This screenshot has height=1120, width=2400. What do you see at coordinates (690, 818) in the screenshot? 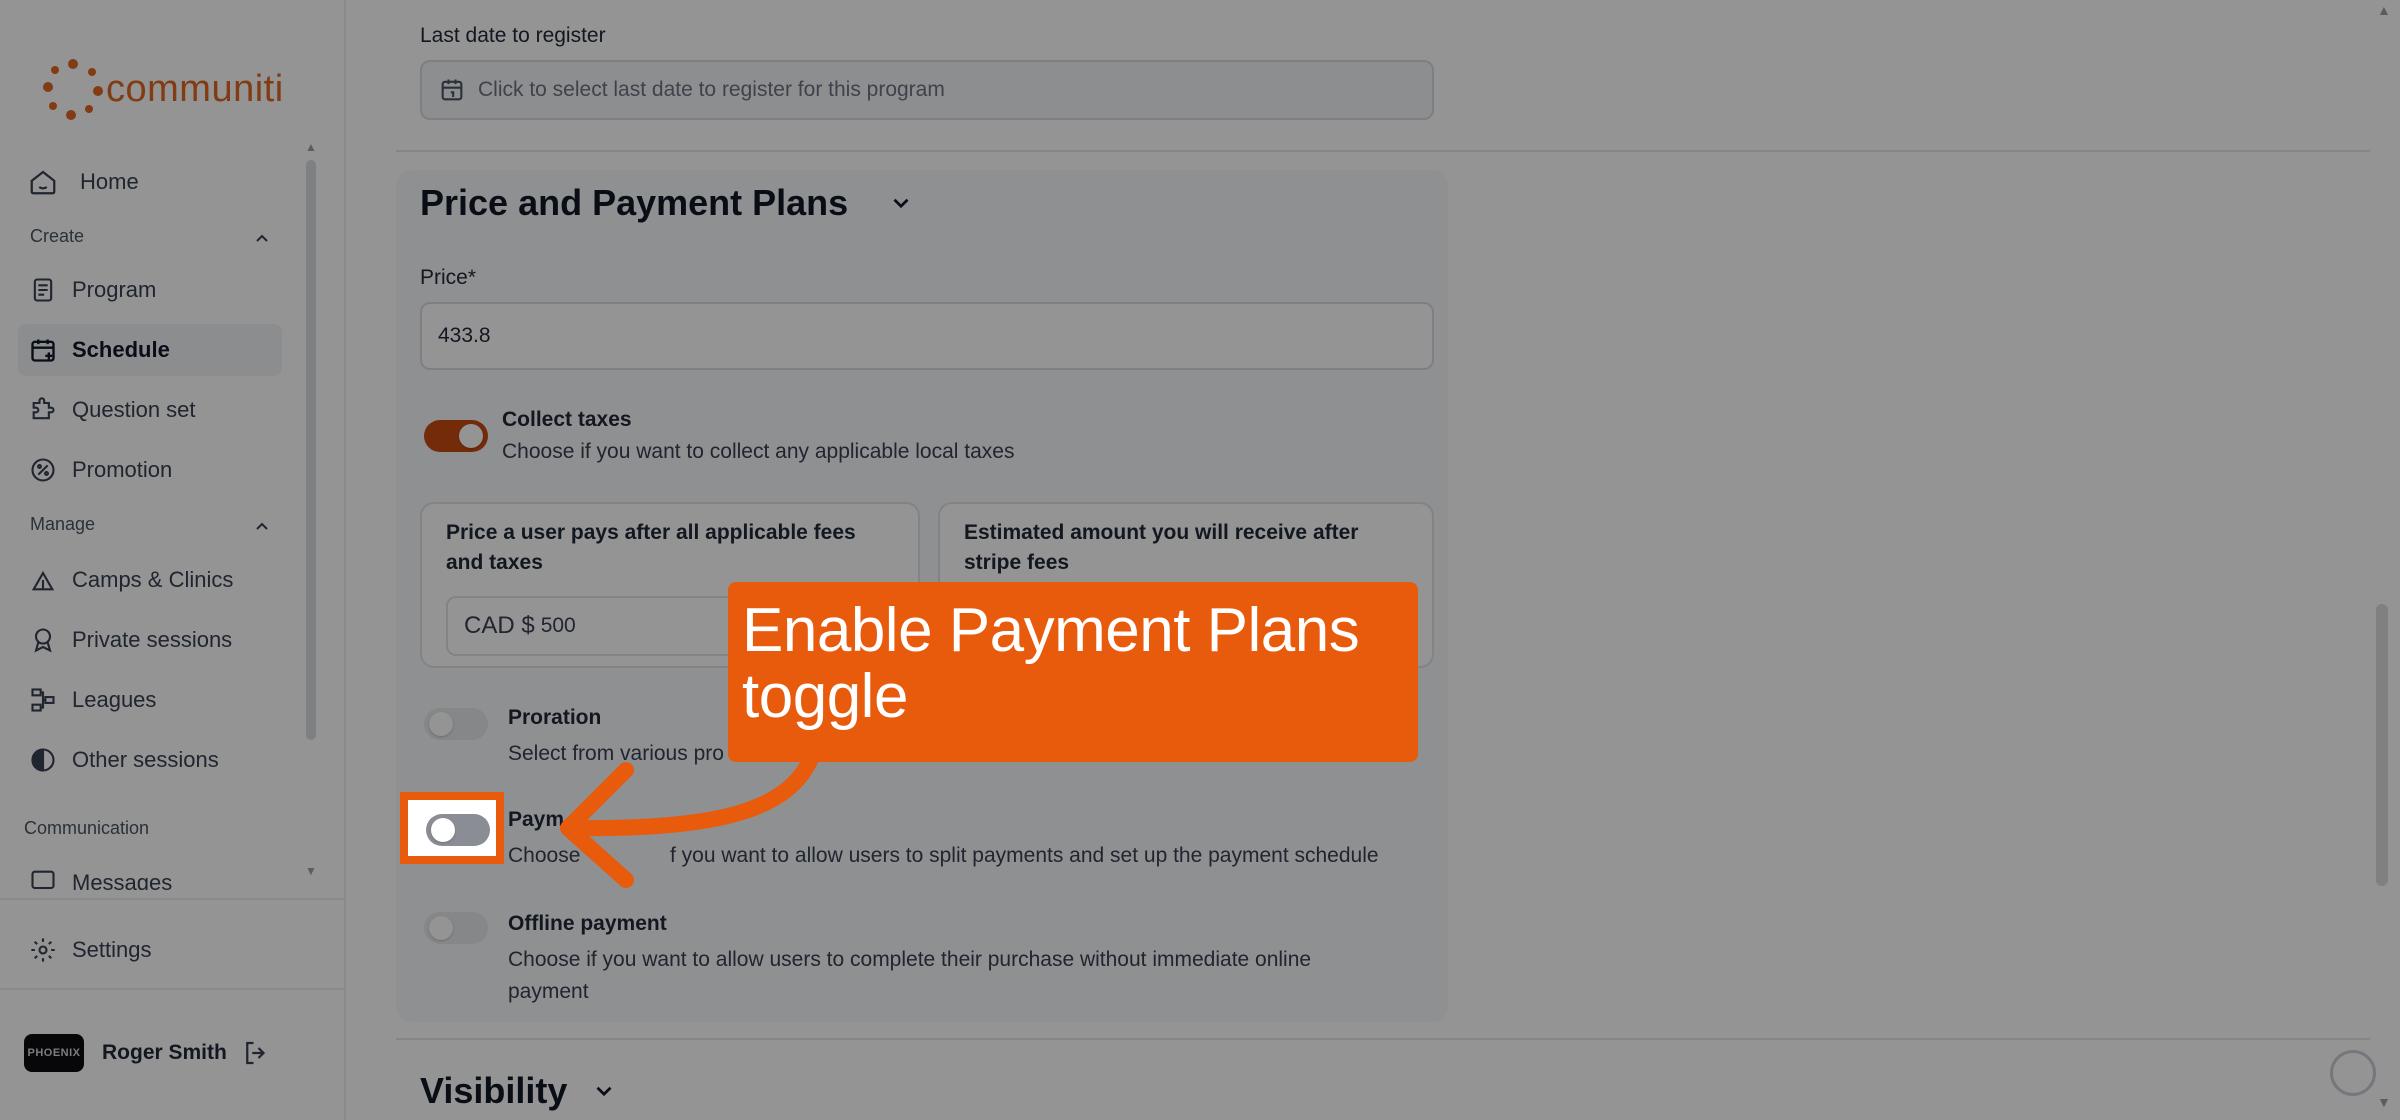
I see `callout-arrow-icon` at bounding box center [690, 818].